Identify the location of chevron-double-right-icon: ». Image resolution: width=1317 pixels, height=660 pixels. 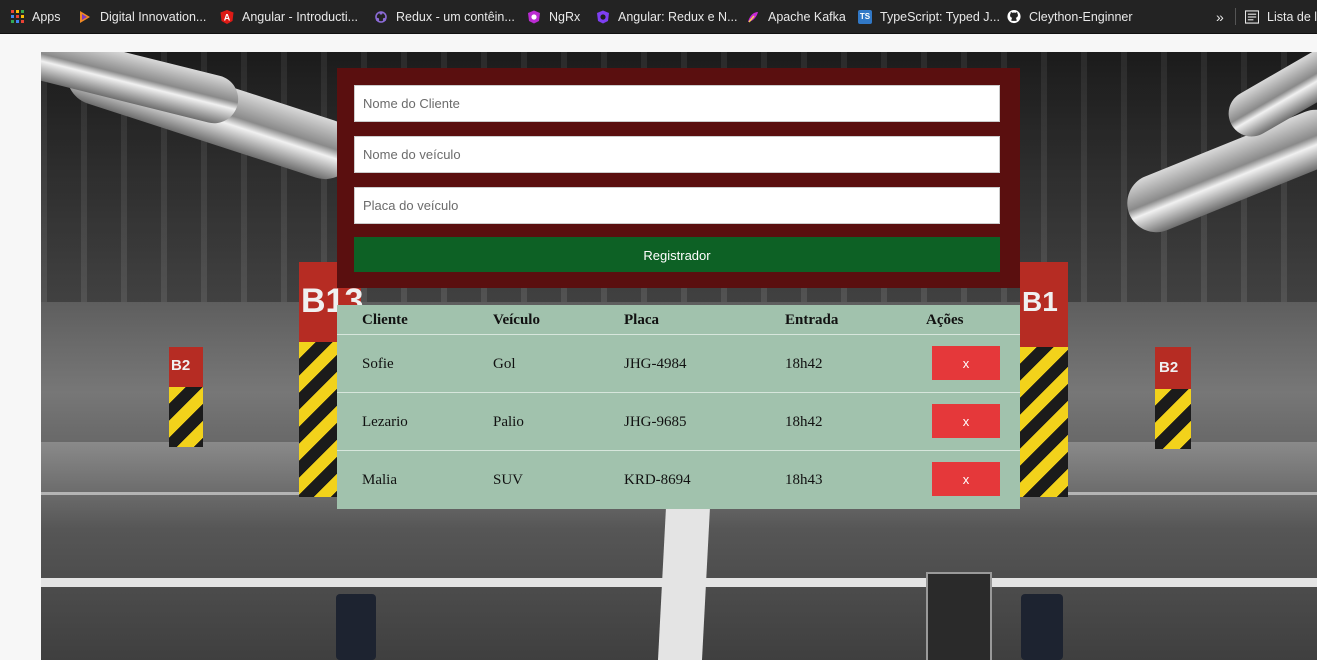
(1220, 16).